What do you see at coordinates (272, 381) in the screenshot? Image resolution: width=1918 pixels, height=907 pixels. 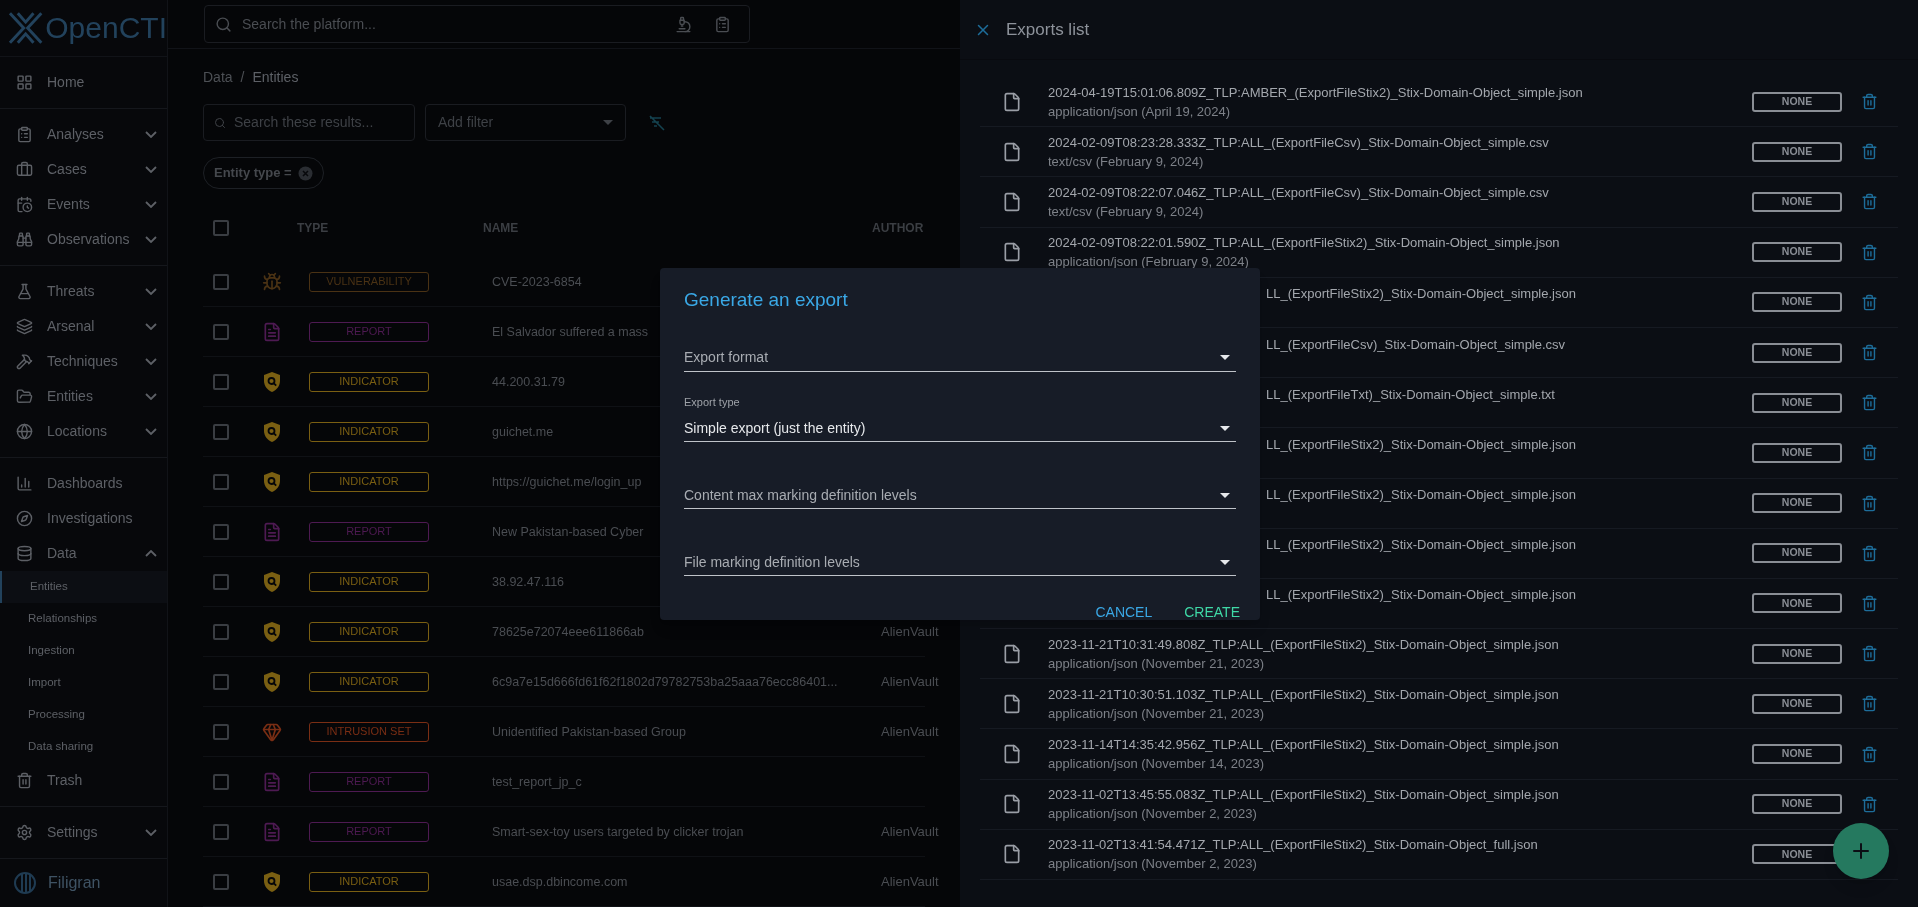 I see `shield-search-icon` at bounding box center [272, 381].